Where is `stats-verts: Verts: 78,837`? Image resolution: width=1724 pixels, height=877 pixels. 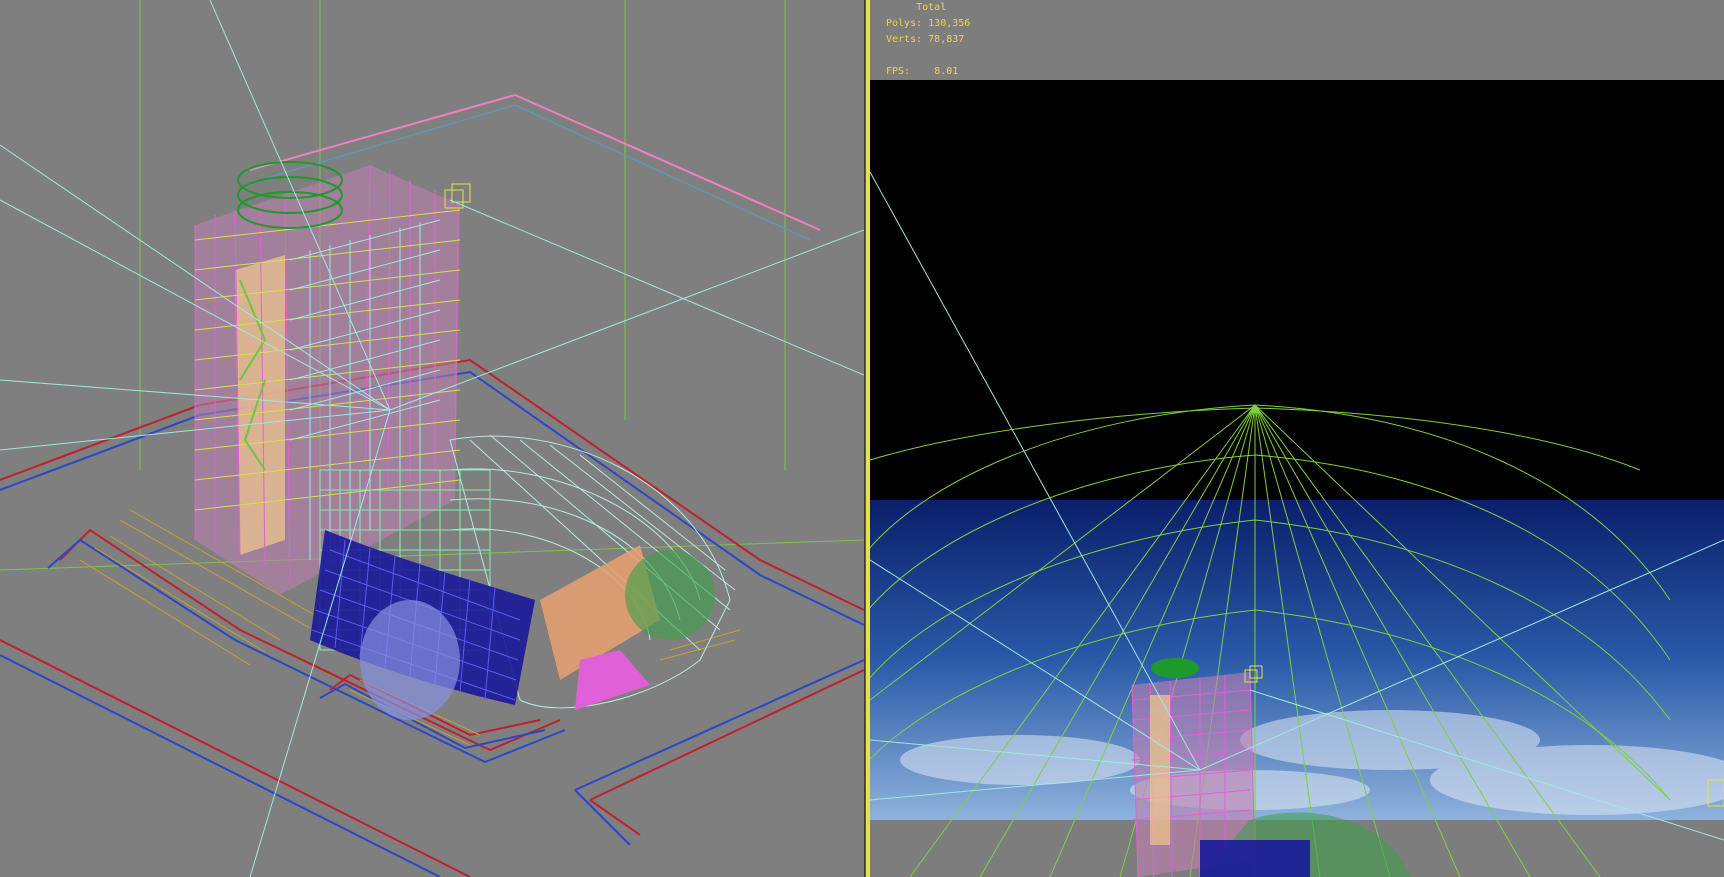
stats-verts: Verts: 78,837 is located at coordinates (925, 39).